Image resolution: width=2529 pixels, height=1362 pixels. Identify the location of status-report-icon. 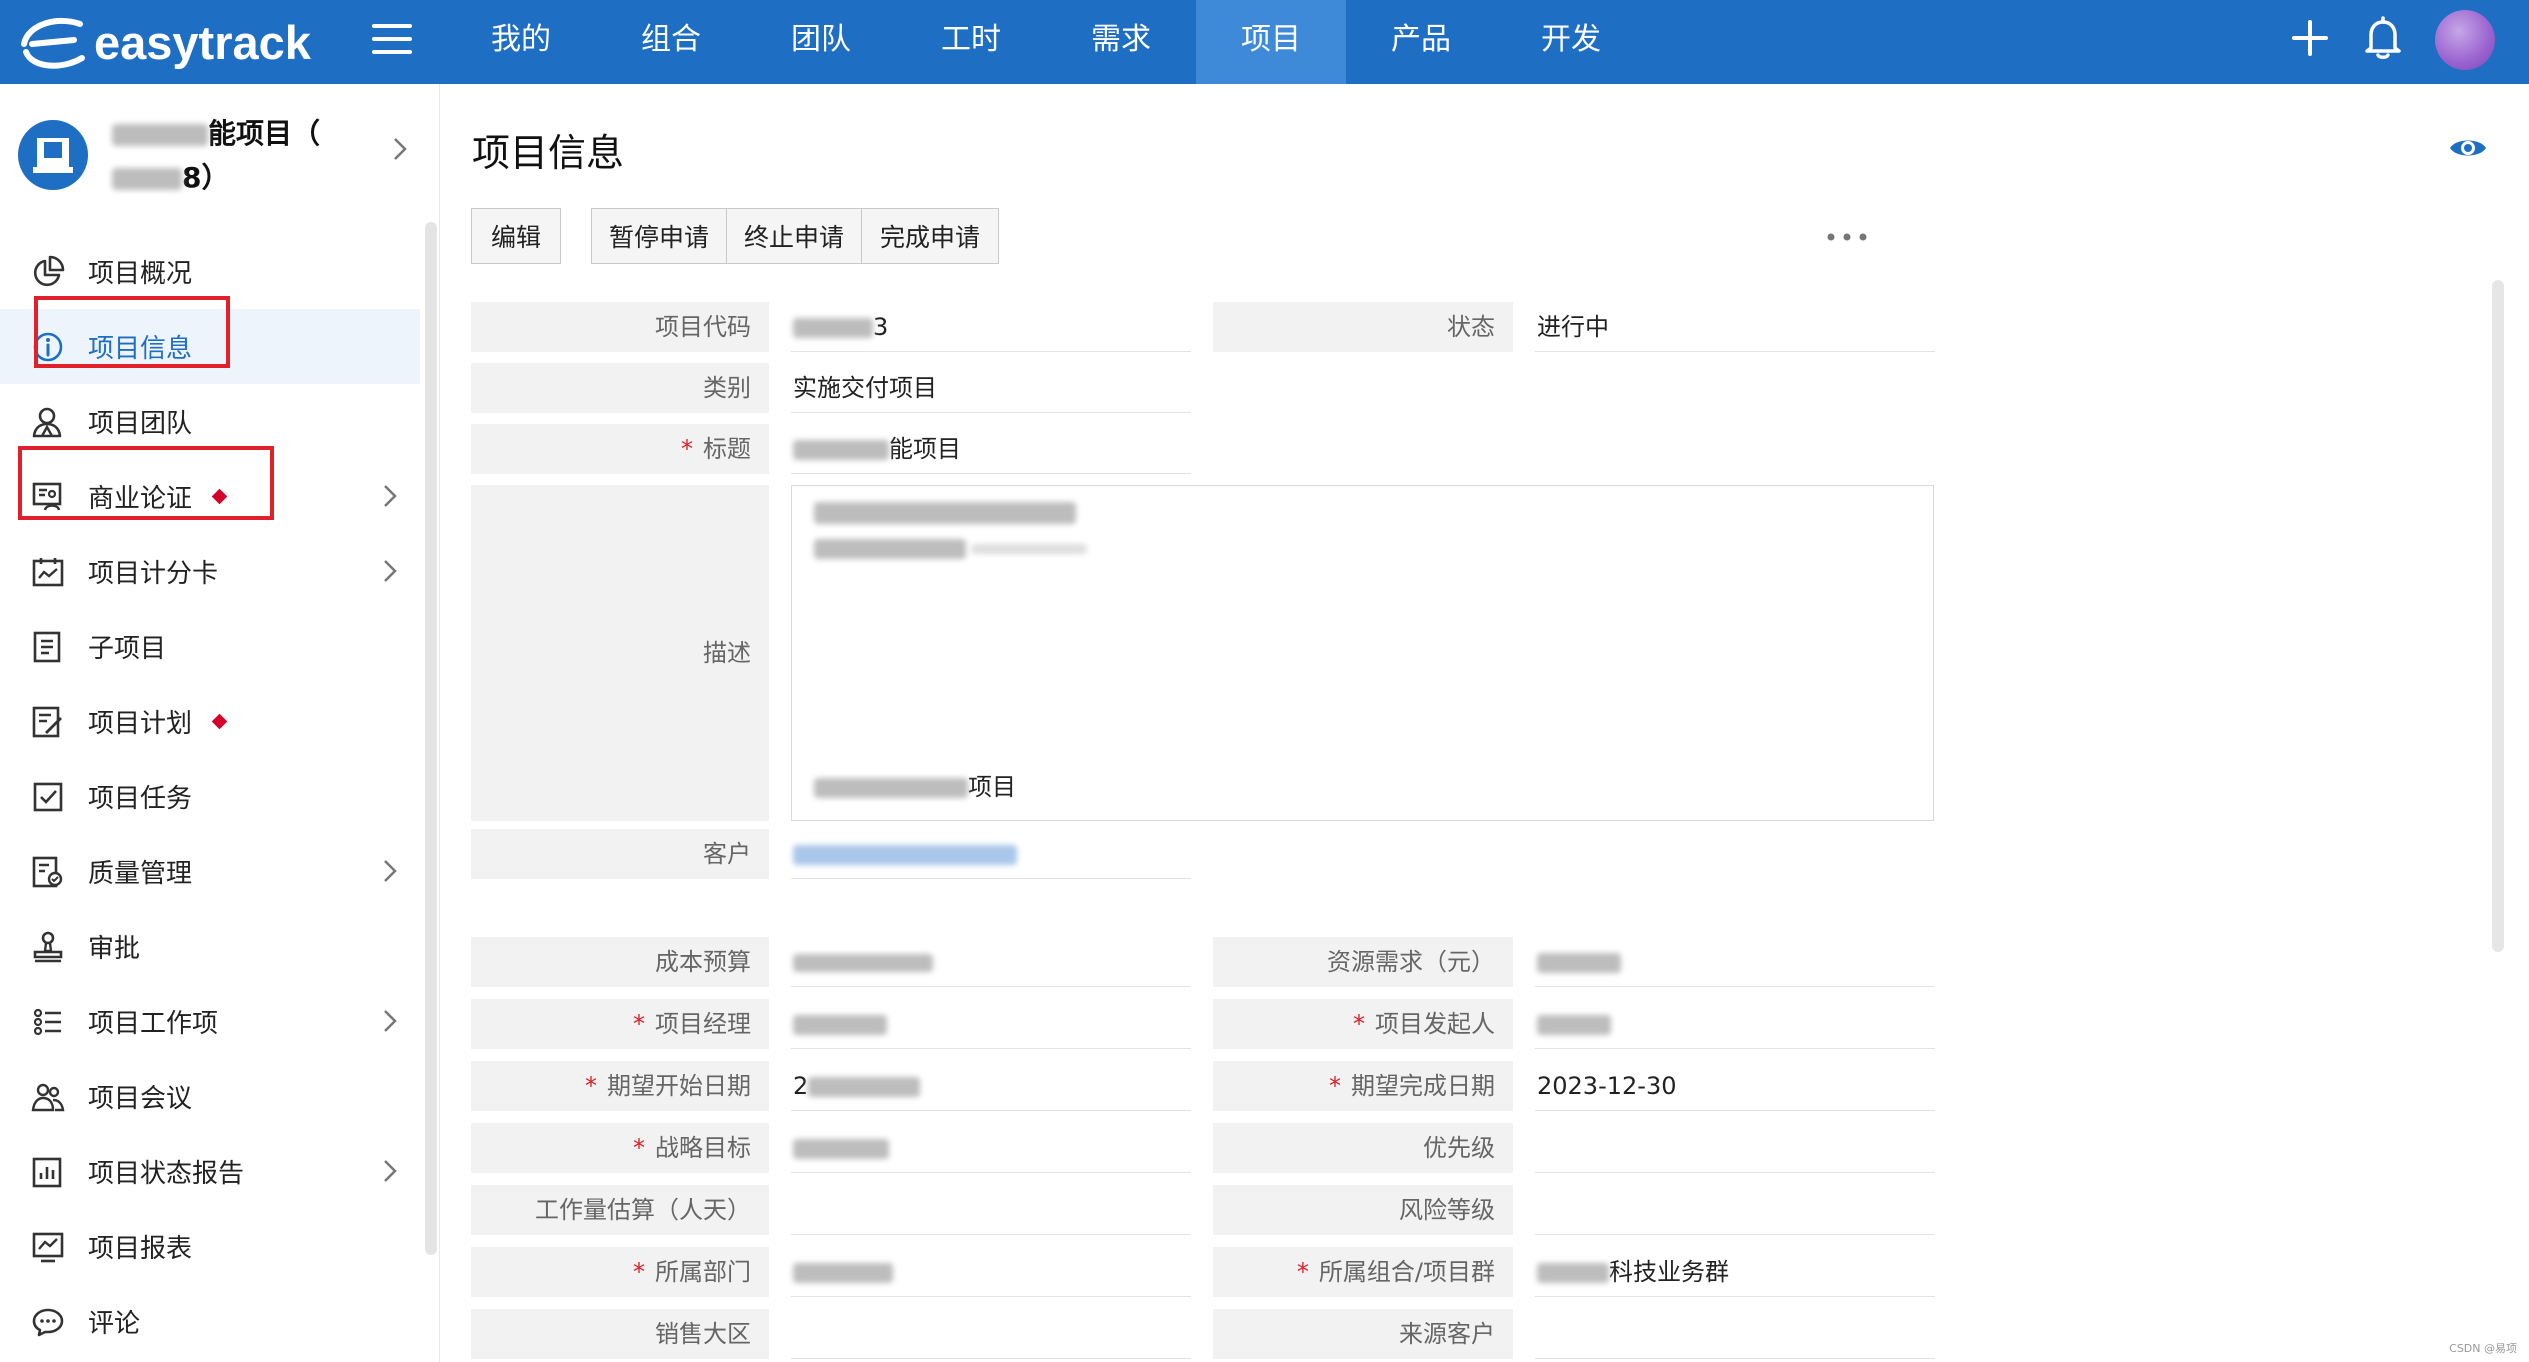
(48, 1172).